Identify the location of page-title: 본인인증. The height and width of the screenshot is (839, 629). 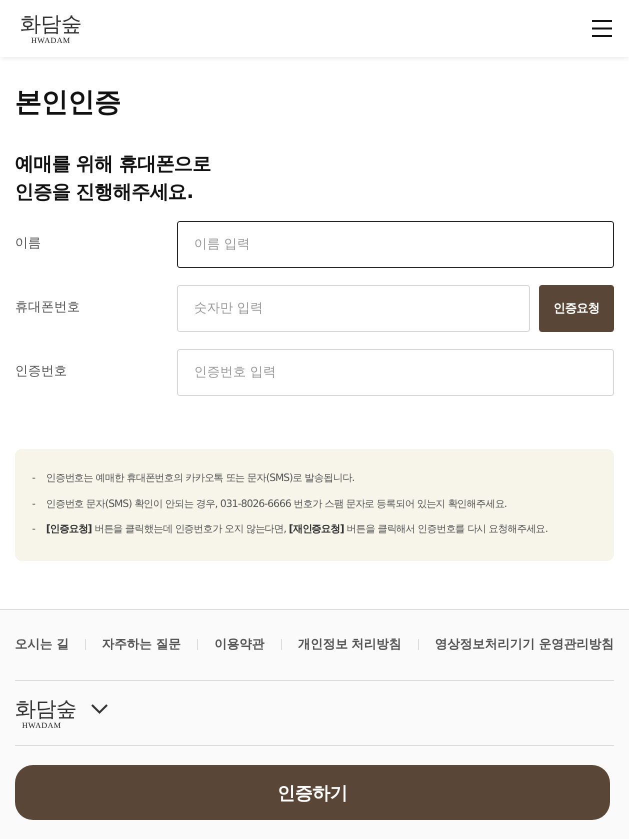
(68, 103).